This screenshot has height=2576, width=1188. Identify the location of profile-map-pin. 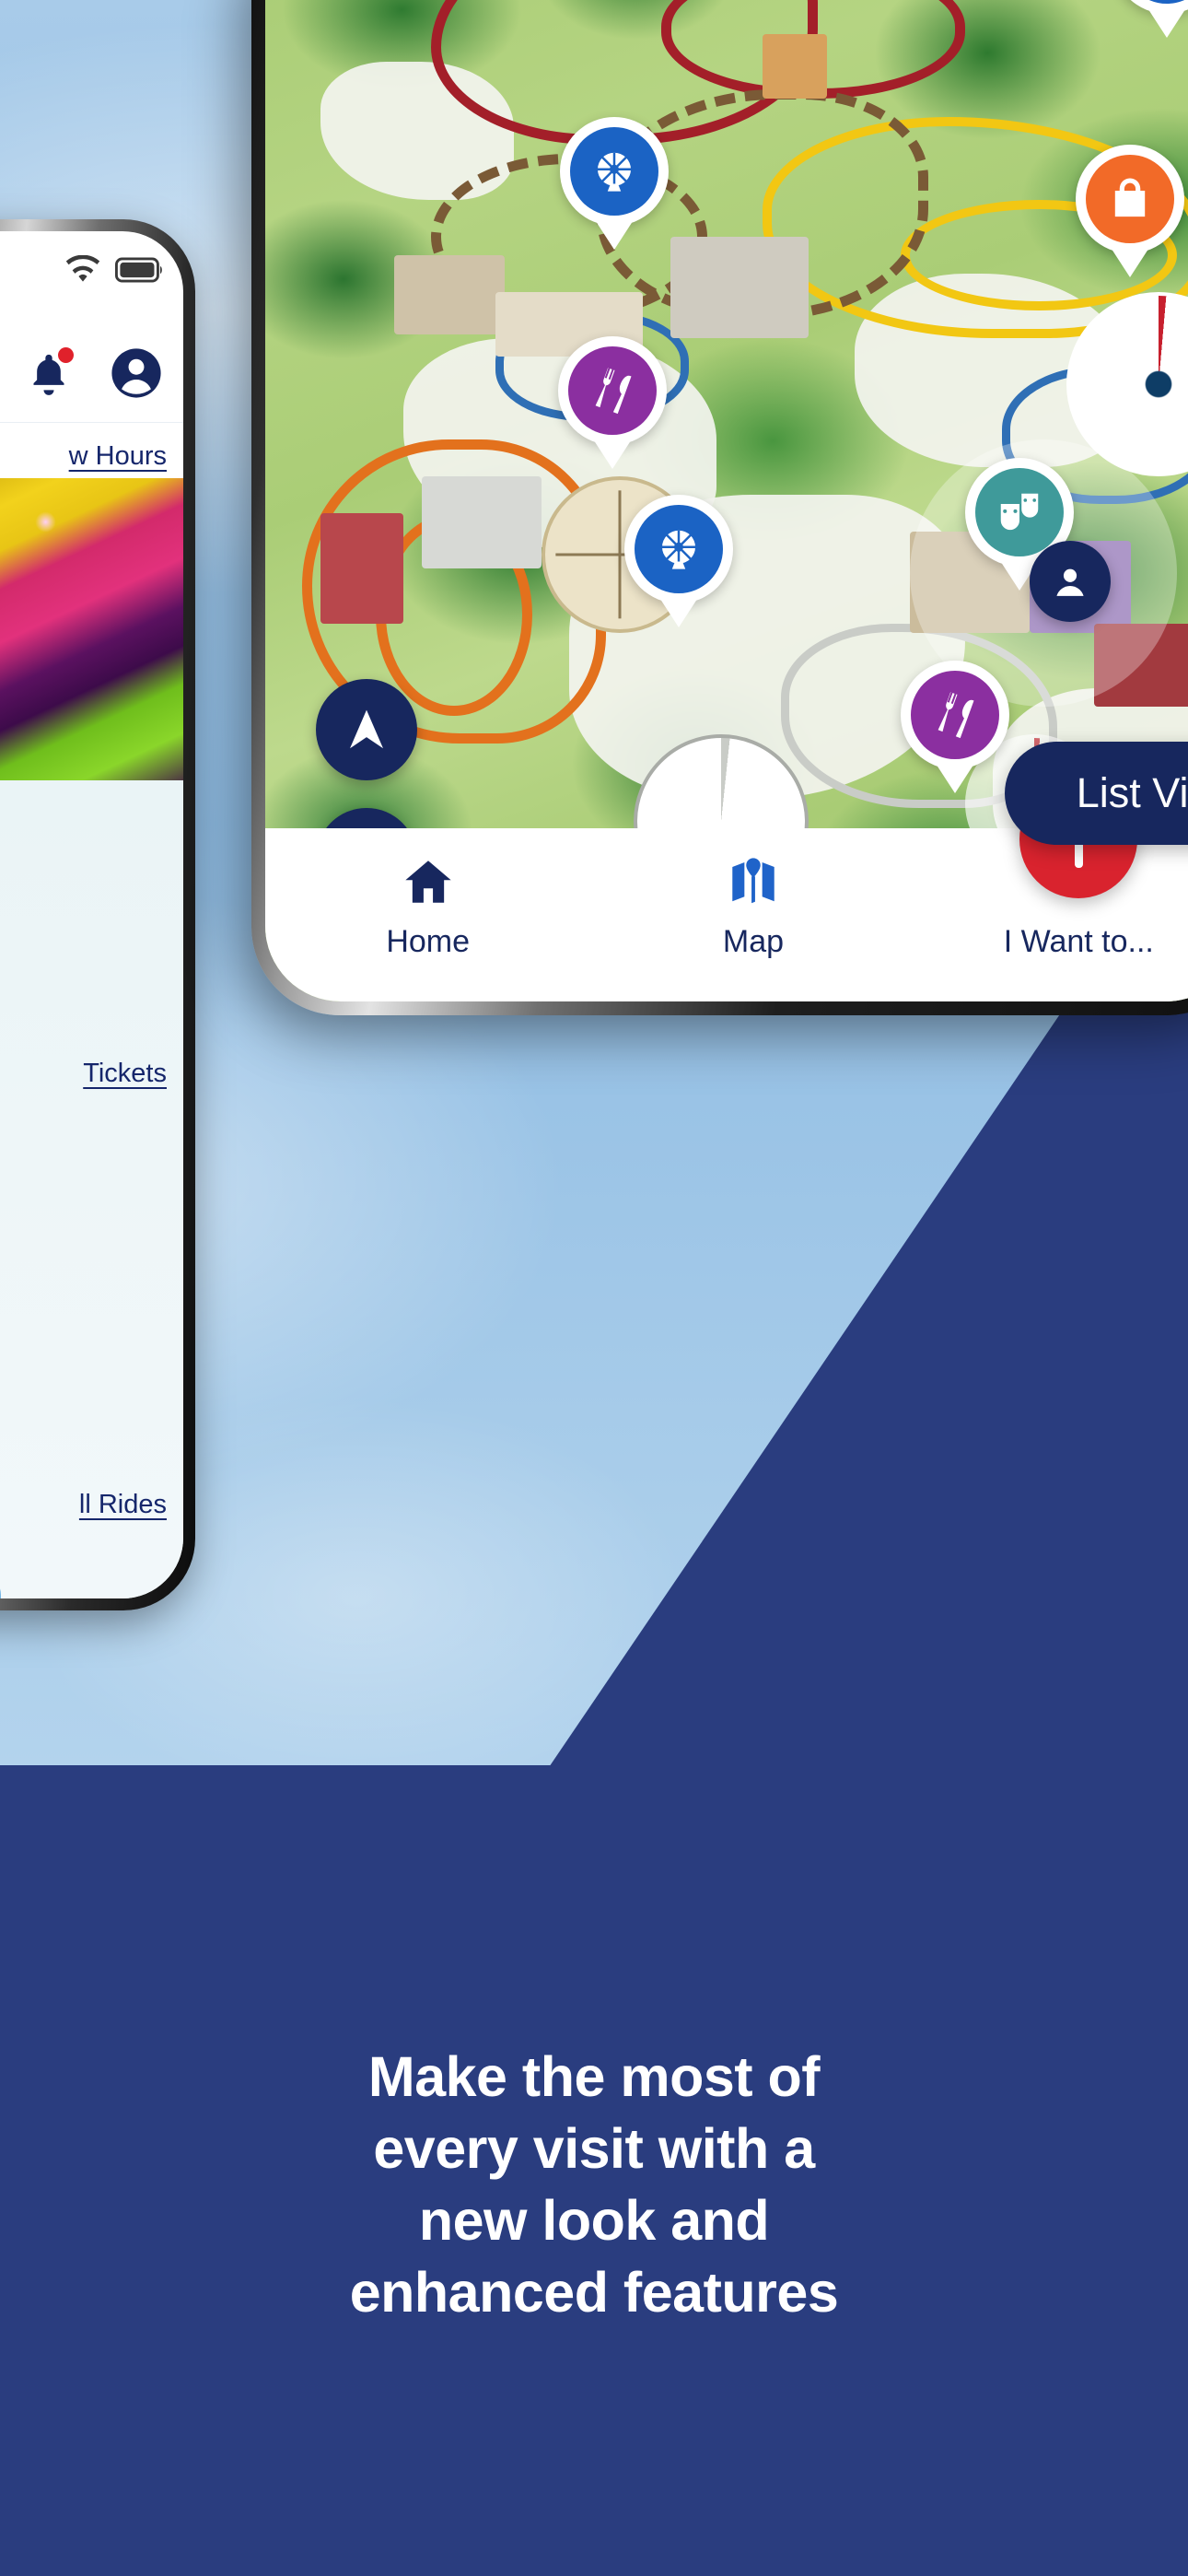
(1070, 581).